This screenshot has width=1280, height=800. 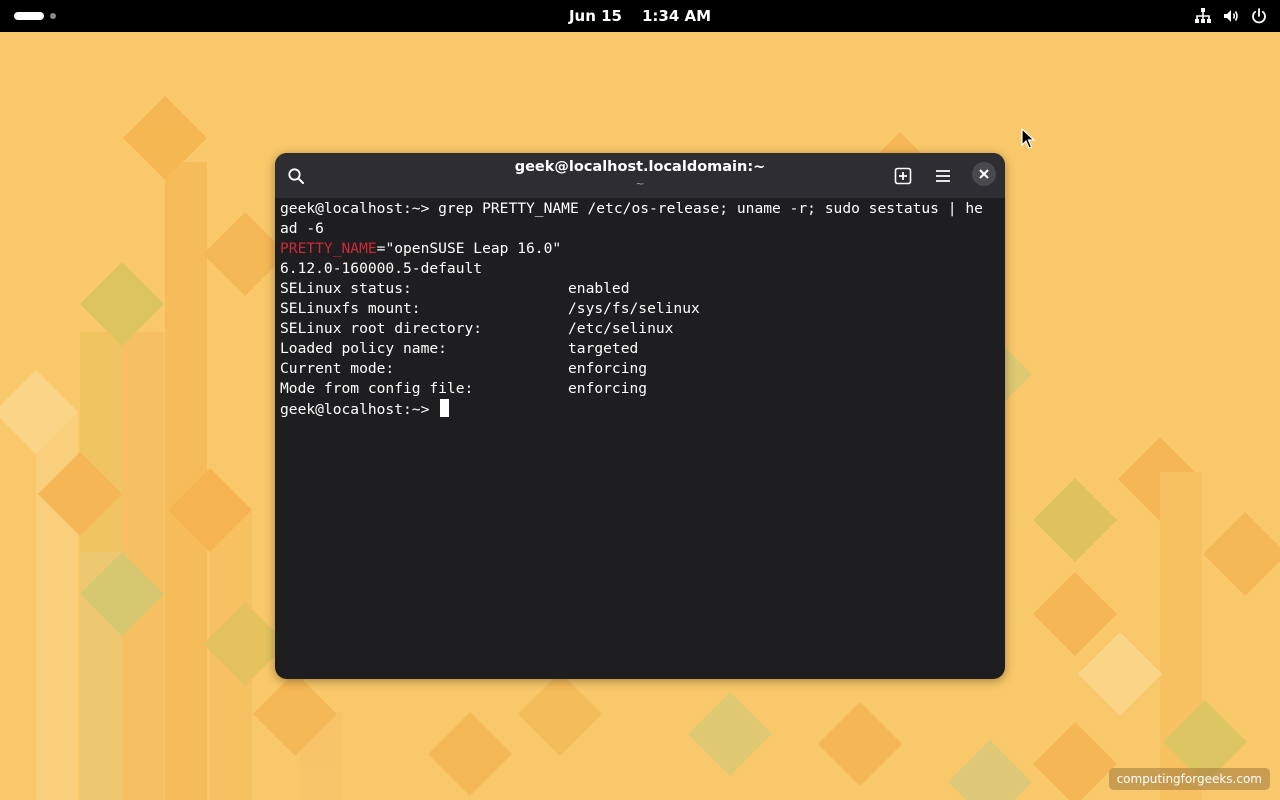 What do you see at coordinates (445, 408) in the screenshot?
I see `text-cursor` at bounding box center [445, 408].